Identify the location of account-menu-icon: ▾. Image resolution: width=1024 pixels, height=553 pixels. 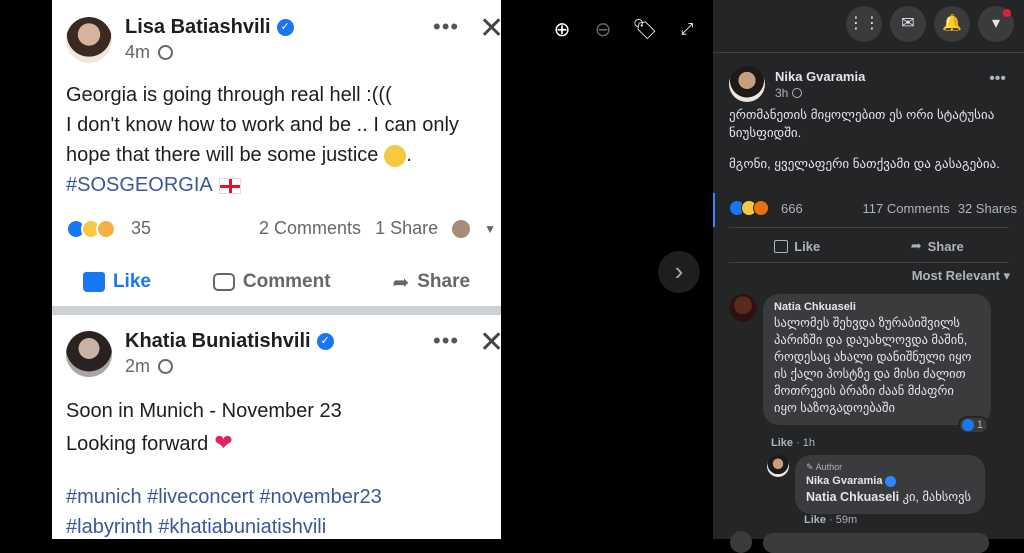
(996, 24).